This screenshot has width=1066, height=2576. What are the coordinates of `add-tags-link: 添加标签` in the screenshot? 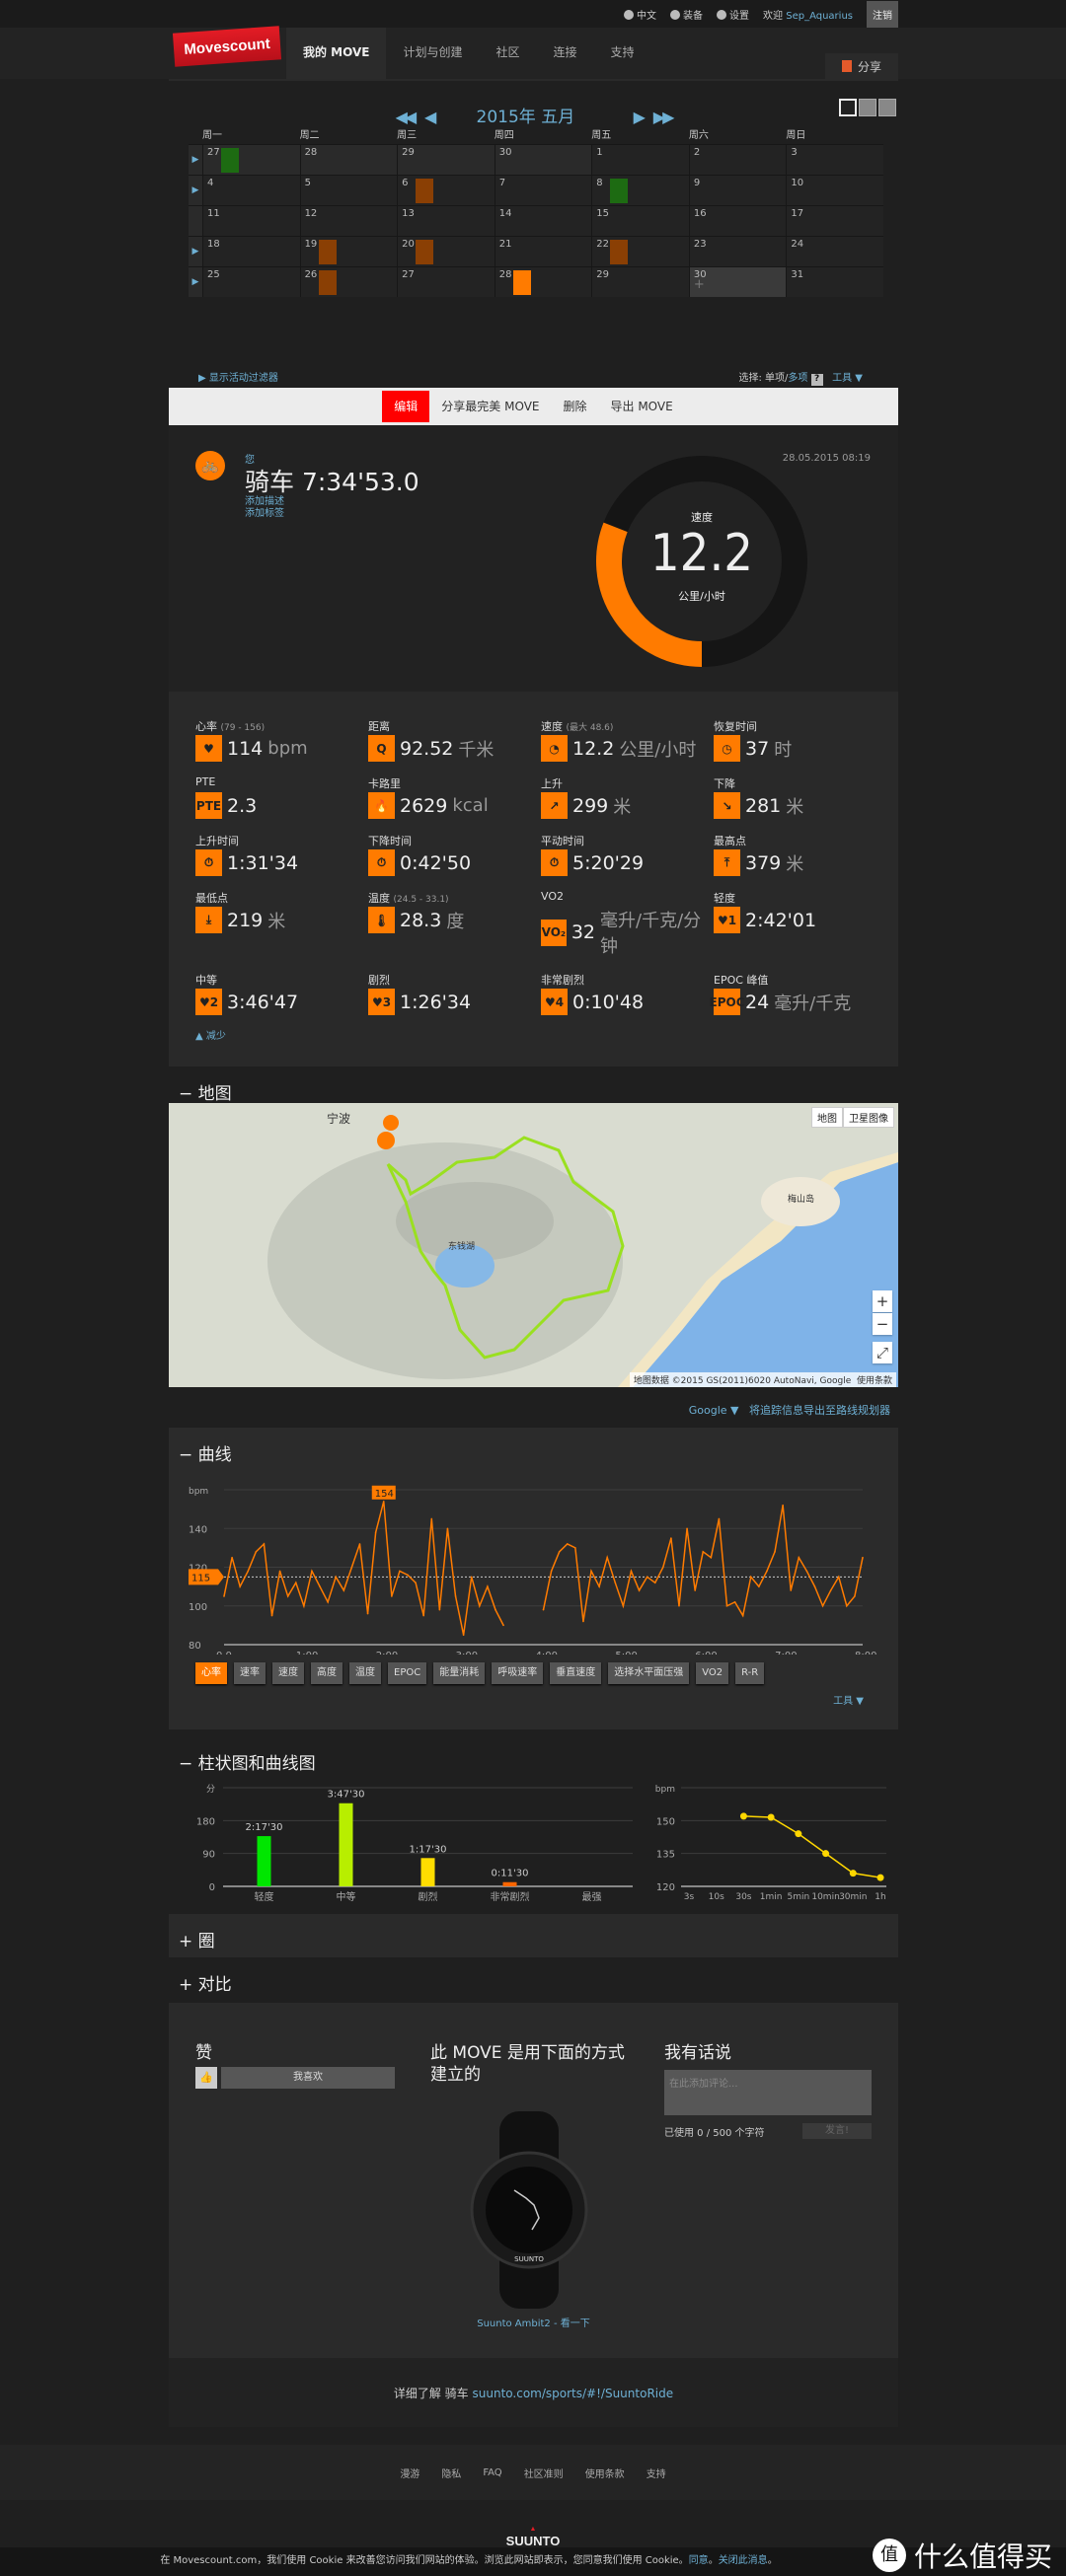 It's located at (264, 514).